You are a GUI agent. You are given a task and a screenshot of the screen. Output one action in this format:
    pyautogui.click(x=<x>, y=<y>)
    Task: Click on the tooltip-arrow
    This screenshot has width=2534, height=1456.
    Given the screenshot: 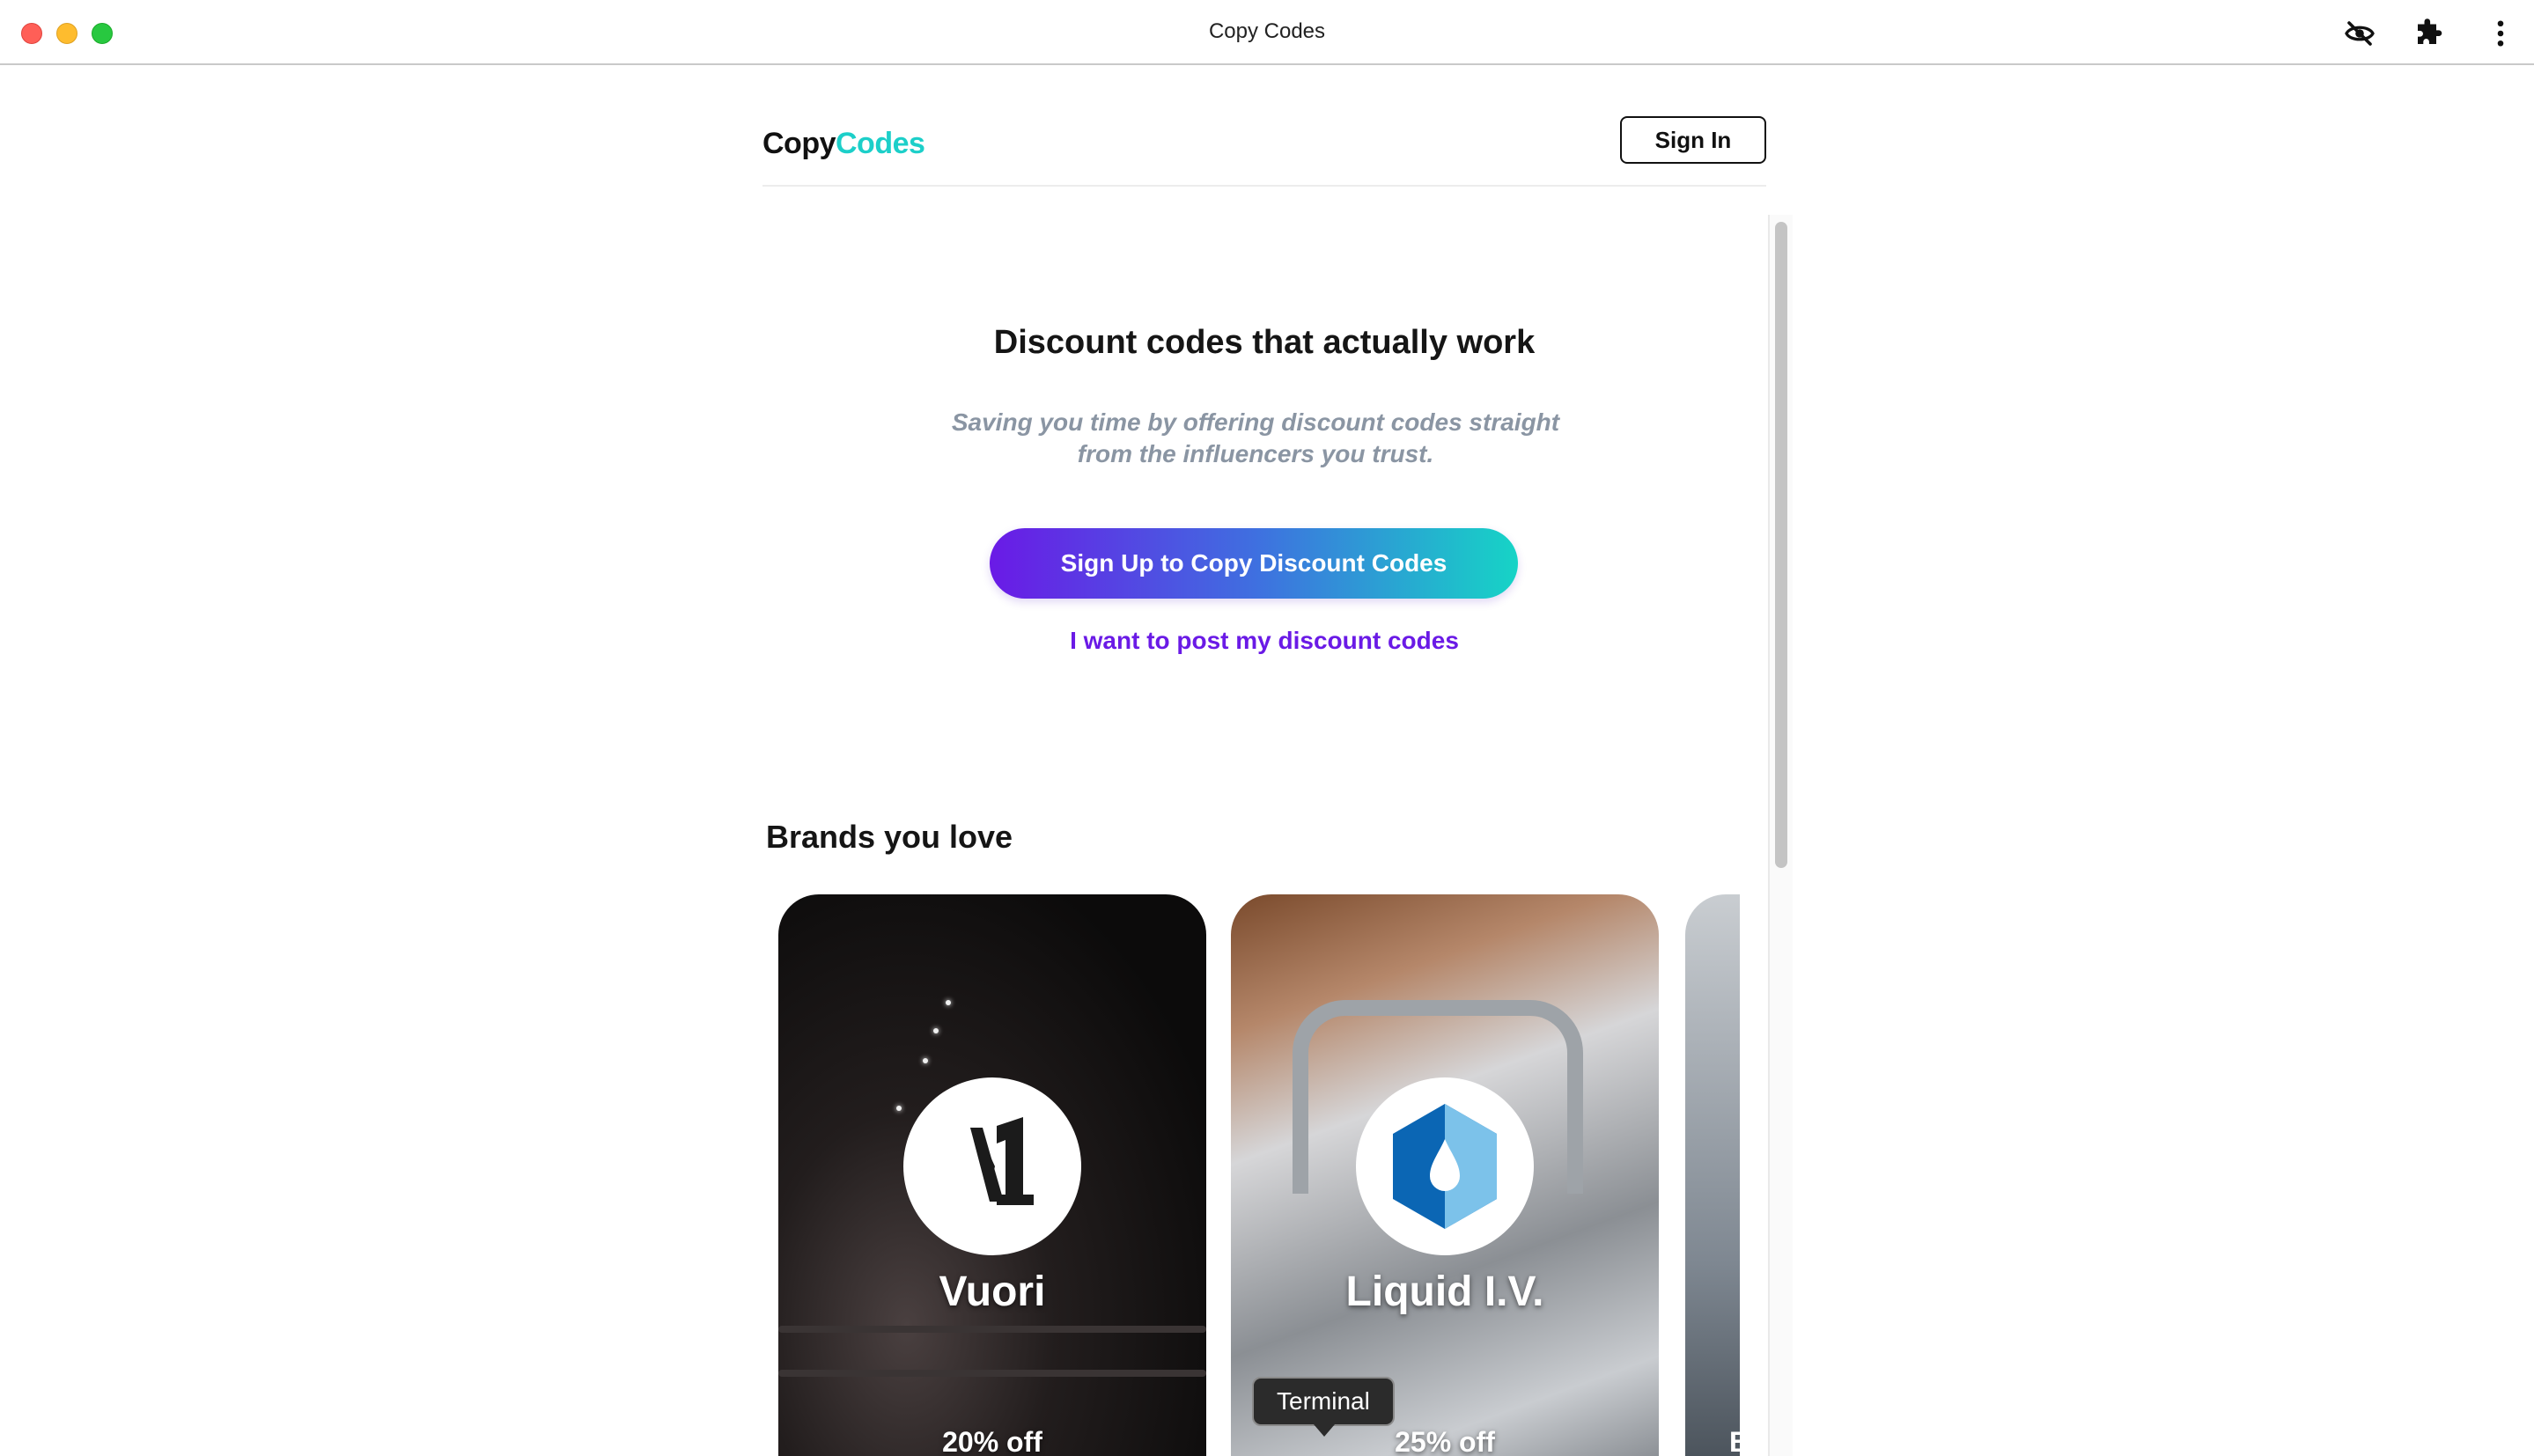 What is the action you would take?
    pyautogui.click(x=1324, y=1430)
    